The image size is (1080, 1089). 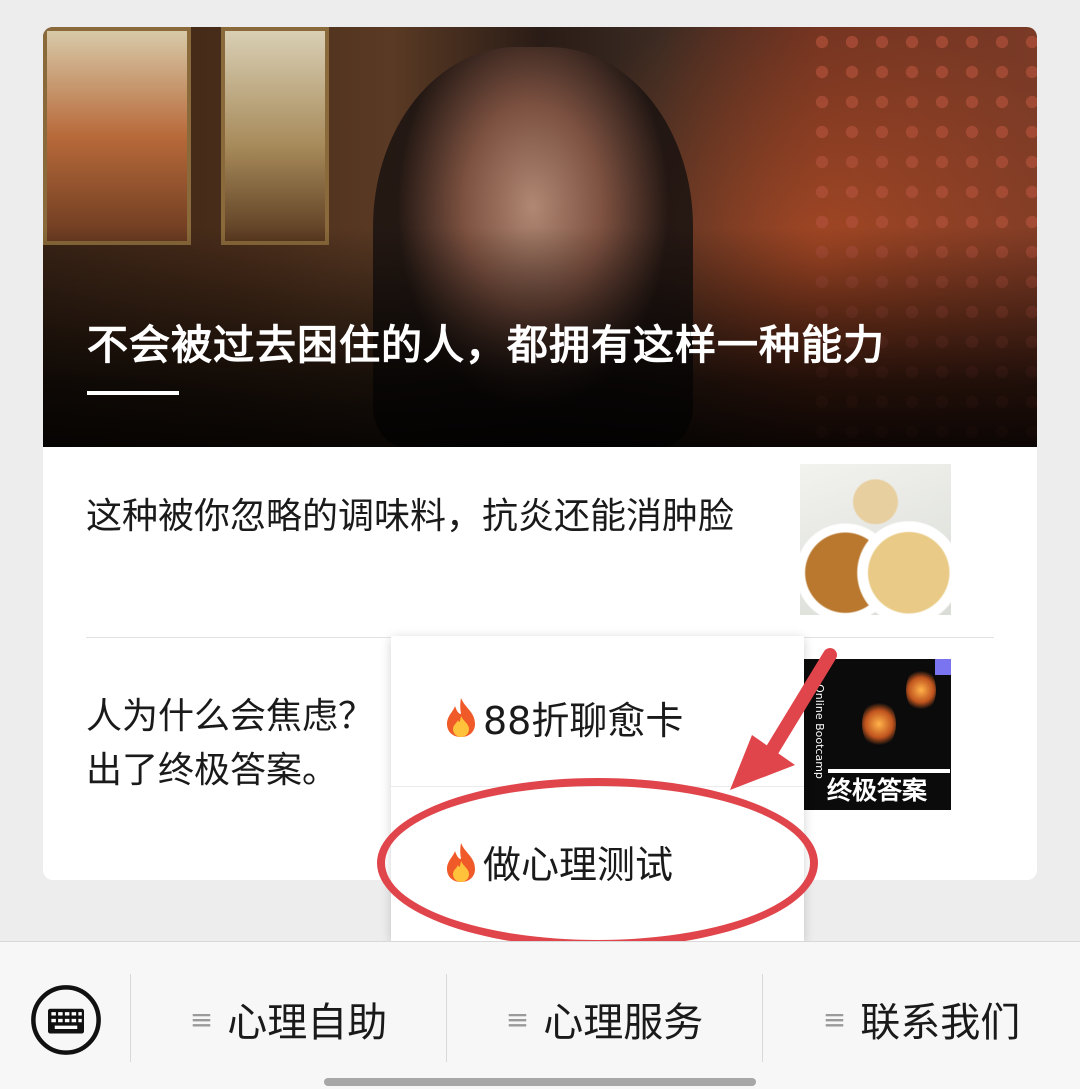 I want to click on menu-button-contact: ≡ 联系我们, so click(x=921, y=1019).